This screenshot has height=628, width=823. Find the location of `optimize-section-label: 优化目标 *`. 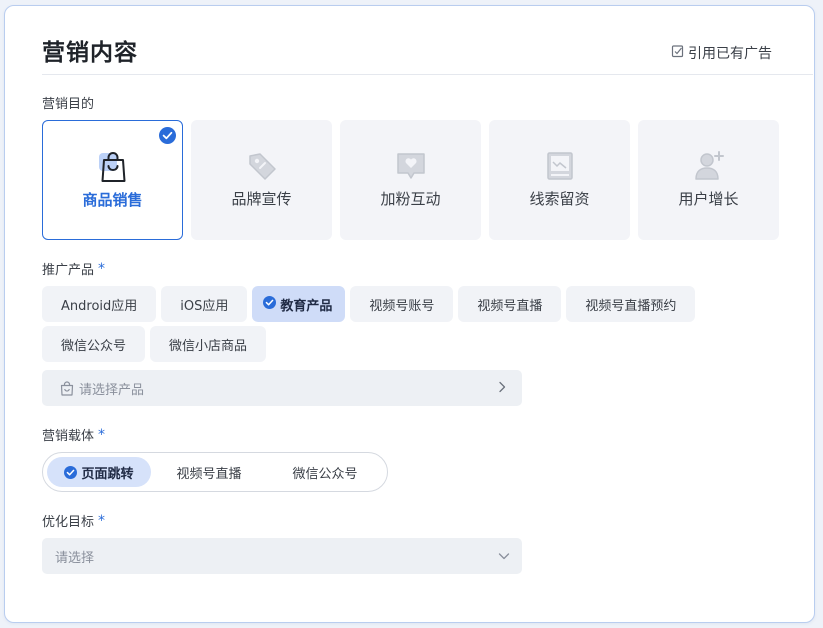

optimize-section-label: 优化目标 * is located at coordinates (74, 521).